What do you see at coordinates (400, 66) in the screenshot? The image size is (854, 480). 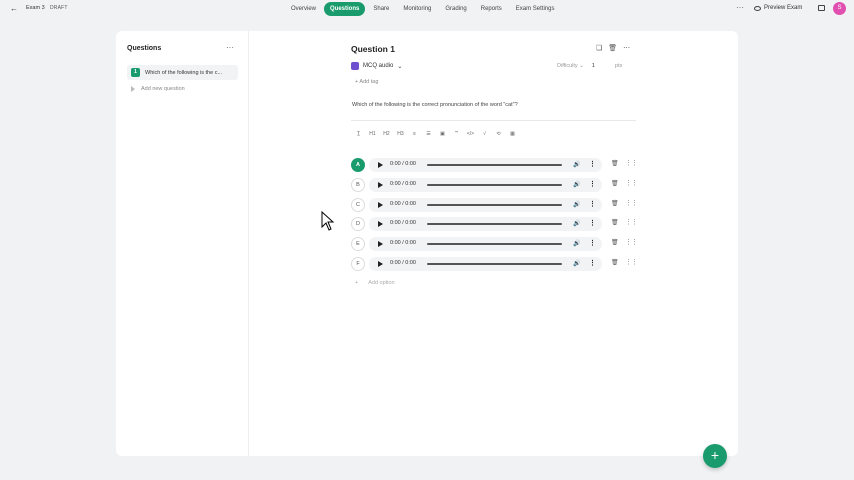 I see `chevron-down-icon: ⌄` at bounding box center [400, 66].